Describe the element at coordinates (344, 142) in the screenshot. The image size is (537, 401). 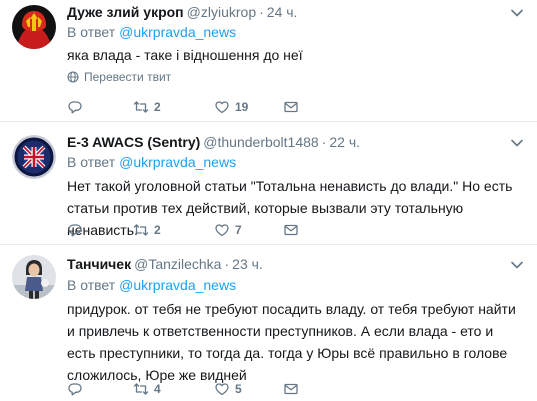
I see `timestamp: 22 ч.` at that location.